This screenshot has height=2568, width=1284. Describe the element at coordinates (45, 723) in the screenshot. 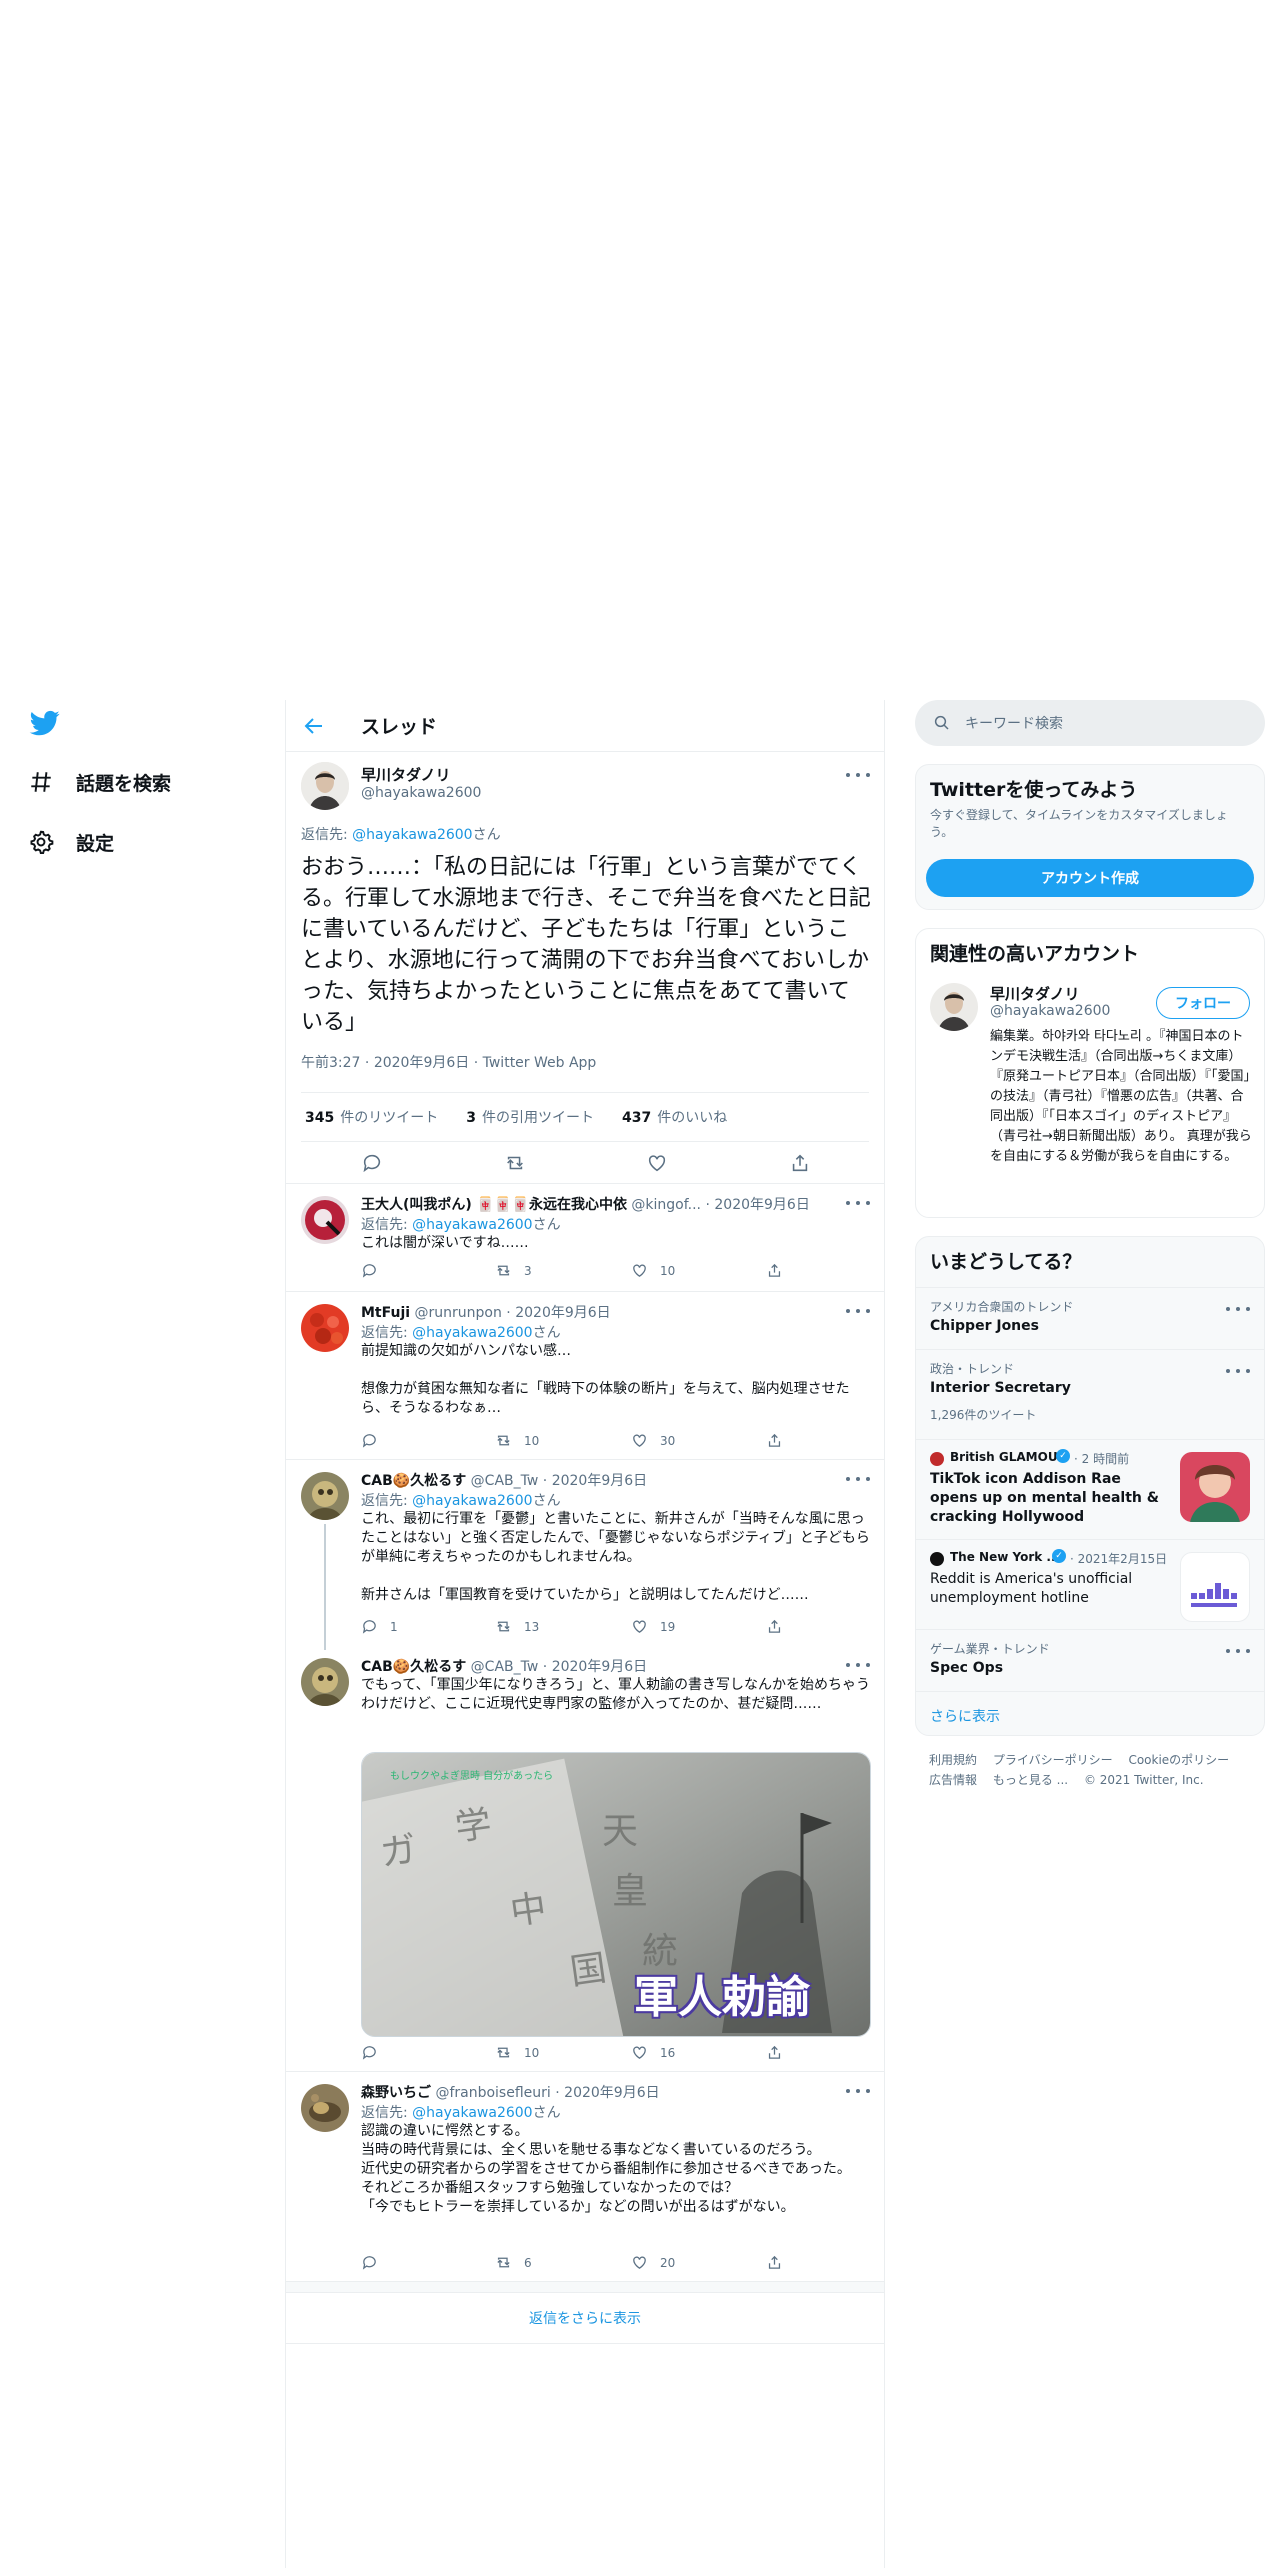

I see `twitter-logo-icon` at that location.